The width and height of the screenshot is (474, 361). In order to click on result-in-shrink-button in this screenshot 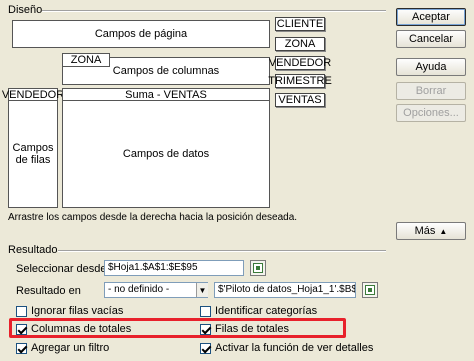, I will do `click(370, 290)`.